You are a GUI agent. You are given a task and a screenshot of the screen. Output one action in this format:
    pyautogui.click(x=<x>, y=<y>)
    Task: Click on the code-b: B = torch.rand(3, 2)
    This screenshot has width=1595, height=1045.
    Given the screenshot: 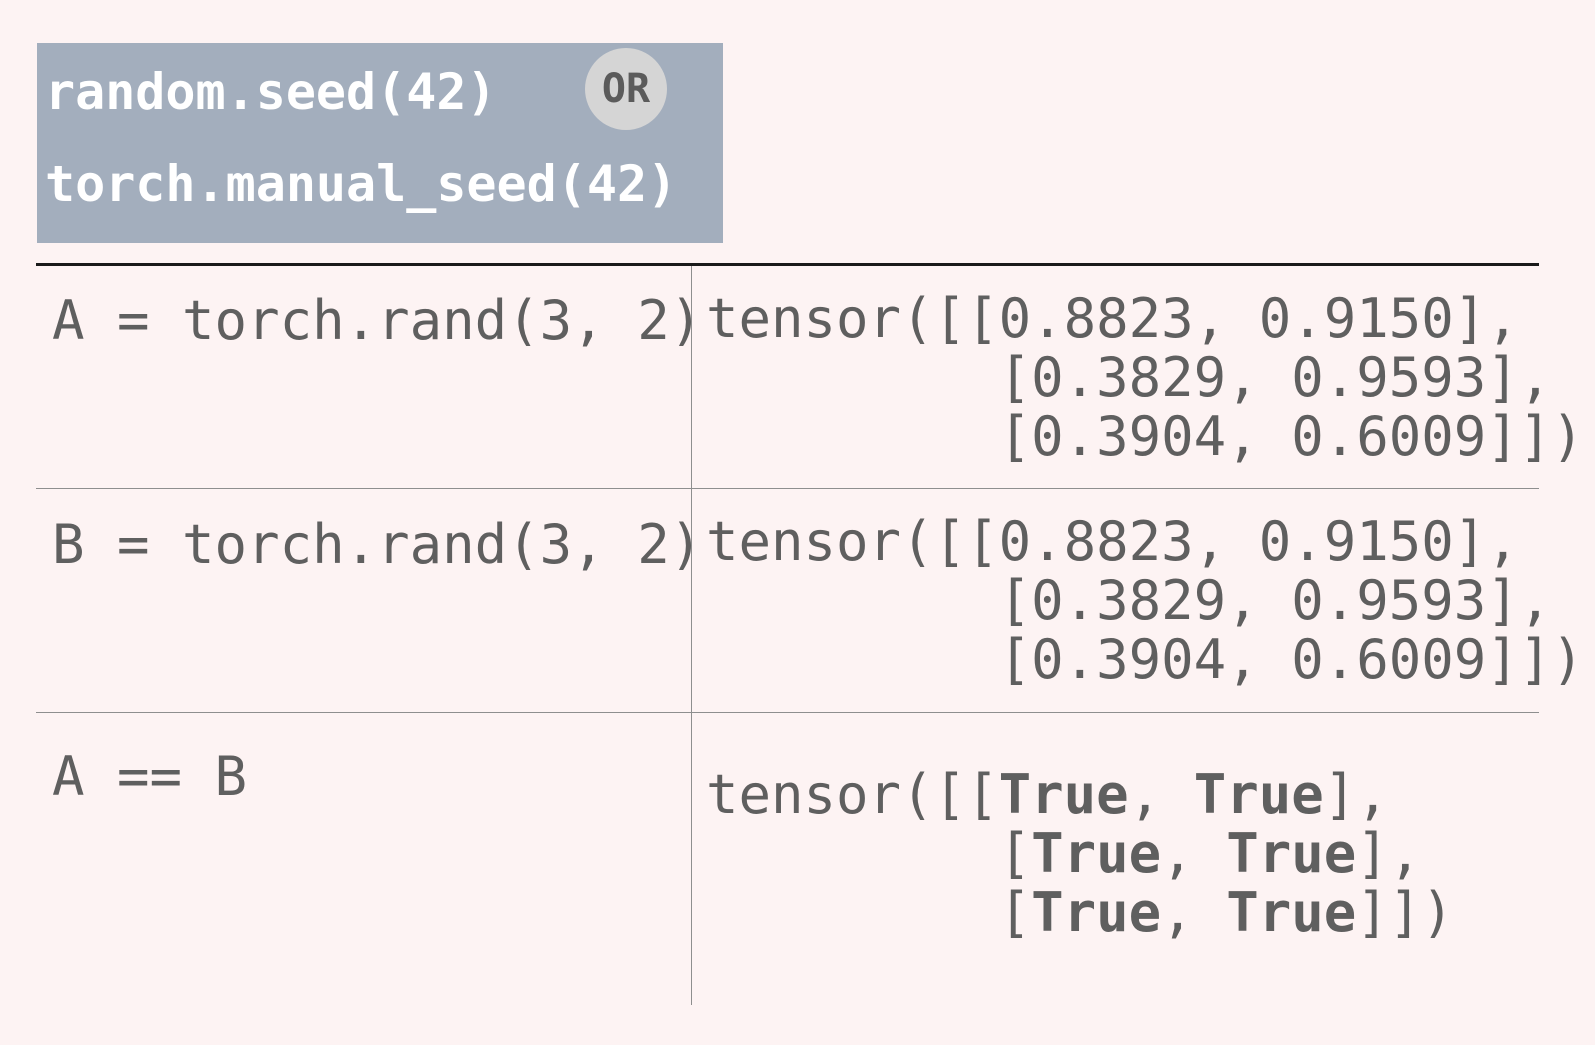 What is the action you would take?
    pyautogui.click(x=377, y=544)
    